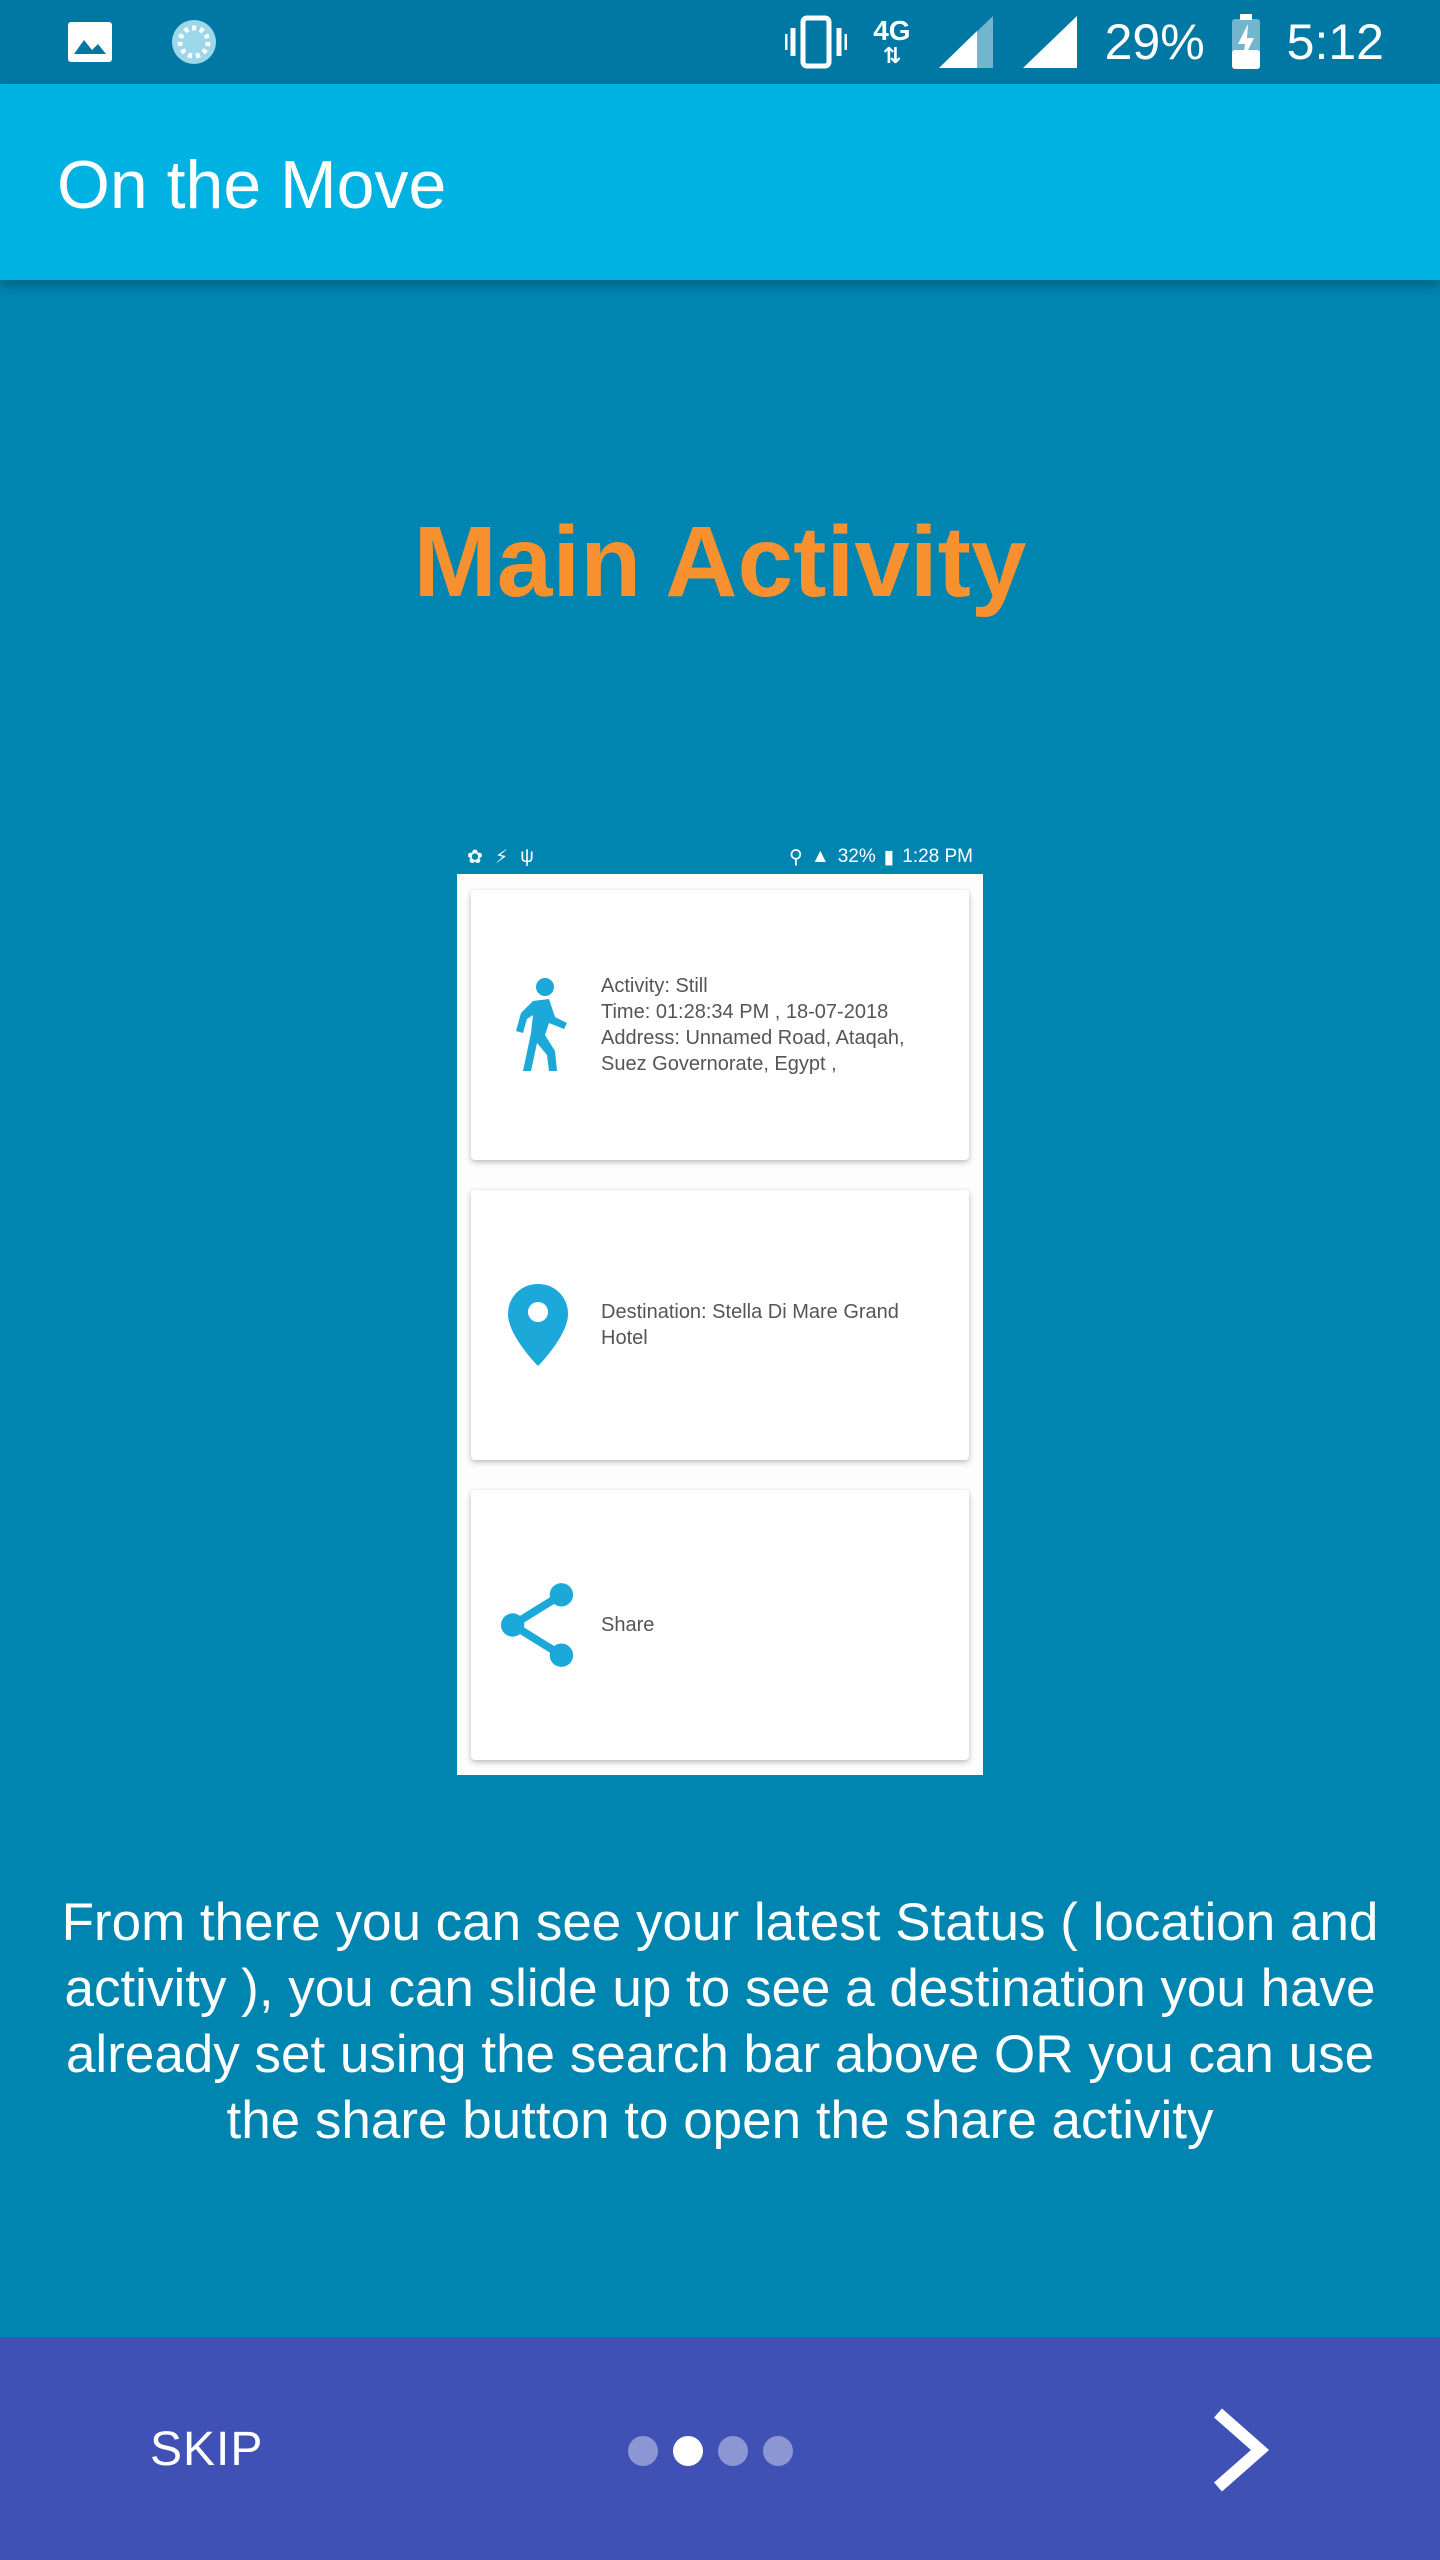  What do you see at coordinates (720, 42) in the screenshot?
I see `status-bar: 4G ⇅ 29% 5:12` at bounding box center [720, 42].